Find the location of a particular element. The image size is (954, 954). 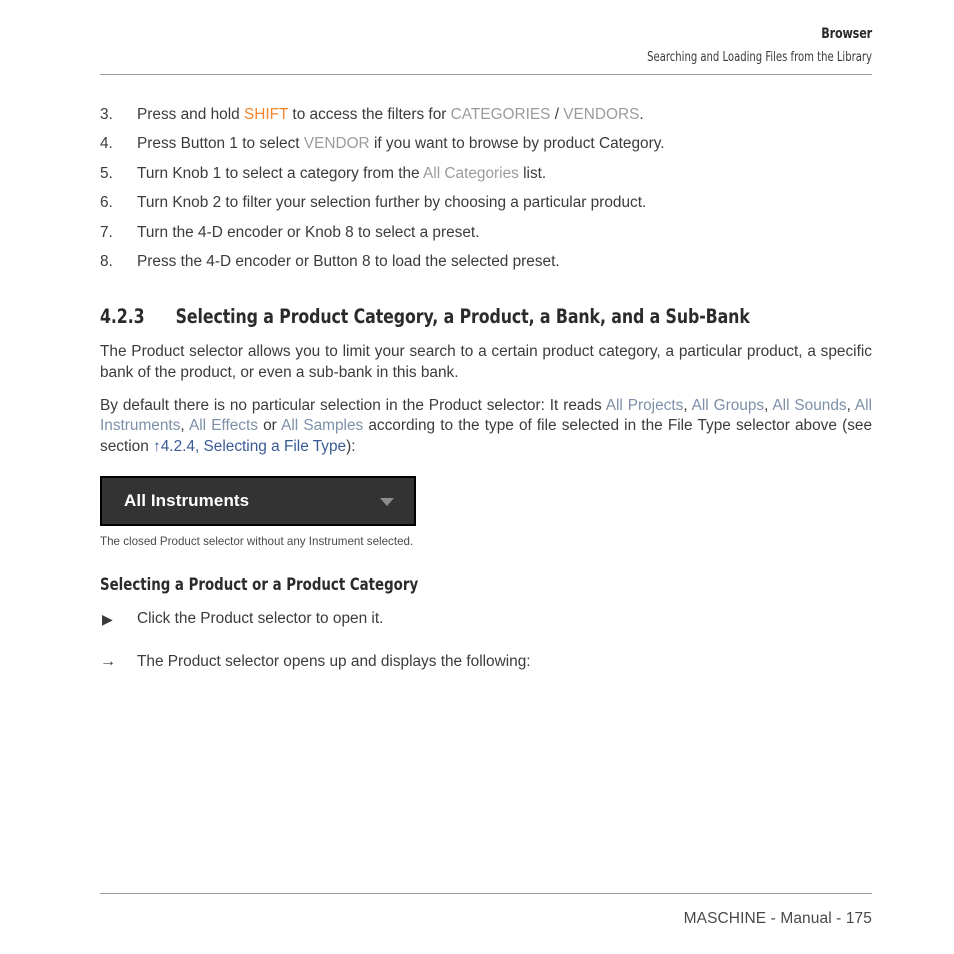

text-run-plain: list. is located at coordinates (532, 173).